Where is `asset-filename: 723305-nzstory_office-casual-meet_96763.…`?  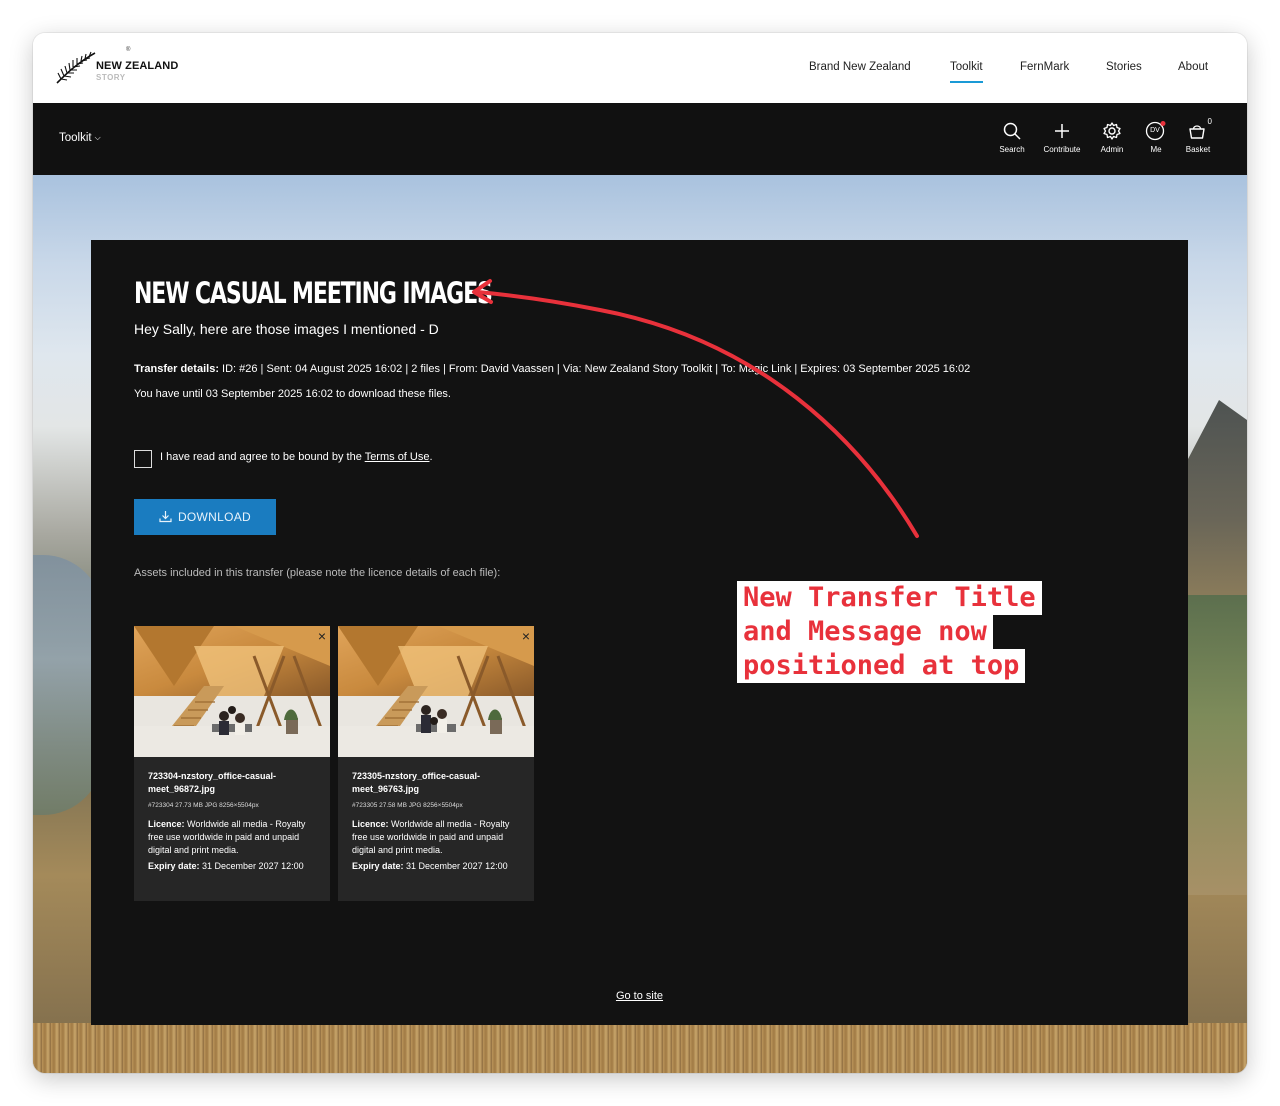
asset-filename: 723305-nzstory_office-casual-meet_96763.… is located at coordinates (416, 782).